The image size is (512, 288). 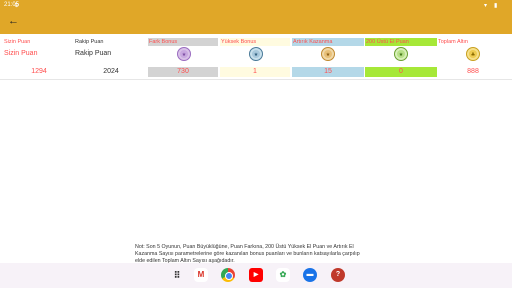 I want to click on app-dock: ⠿ M ▶ ✿ ▬ ?, so click(x=256, y=275).